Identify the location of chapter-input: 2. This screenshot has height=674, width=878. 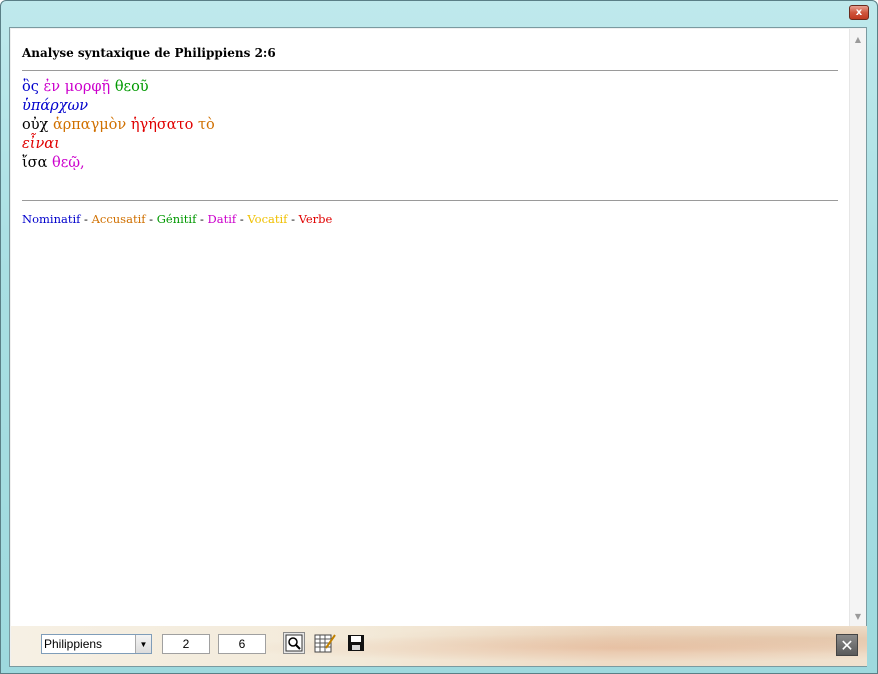
(186, 644).